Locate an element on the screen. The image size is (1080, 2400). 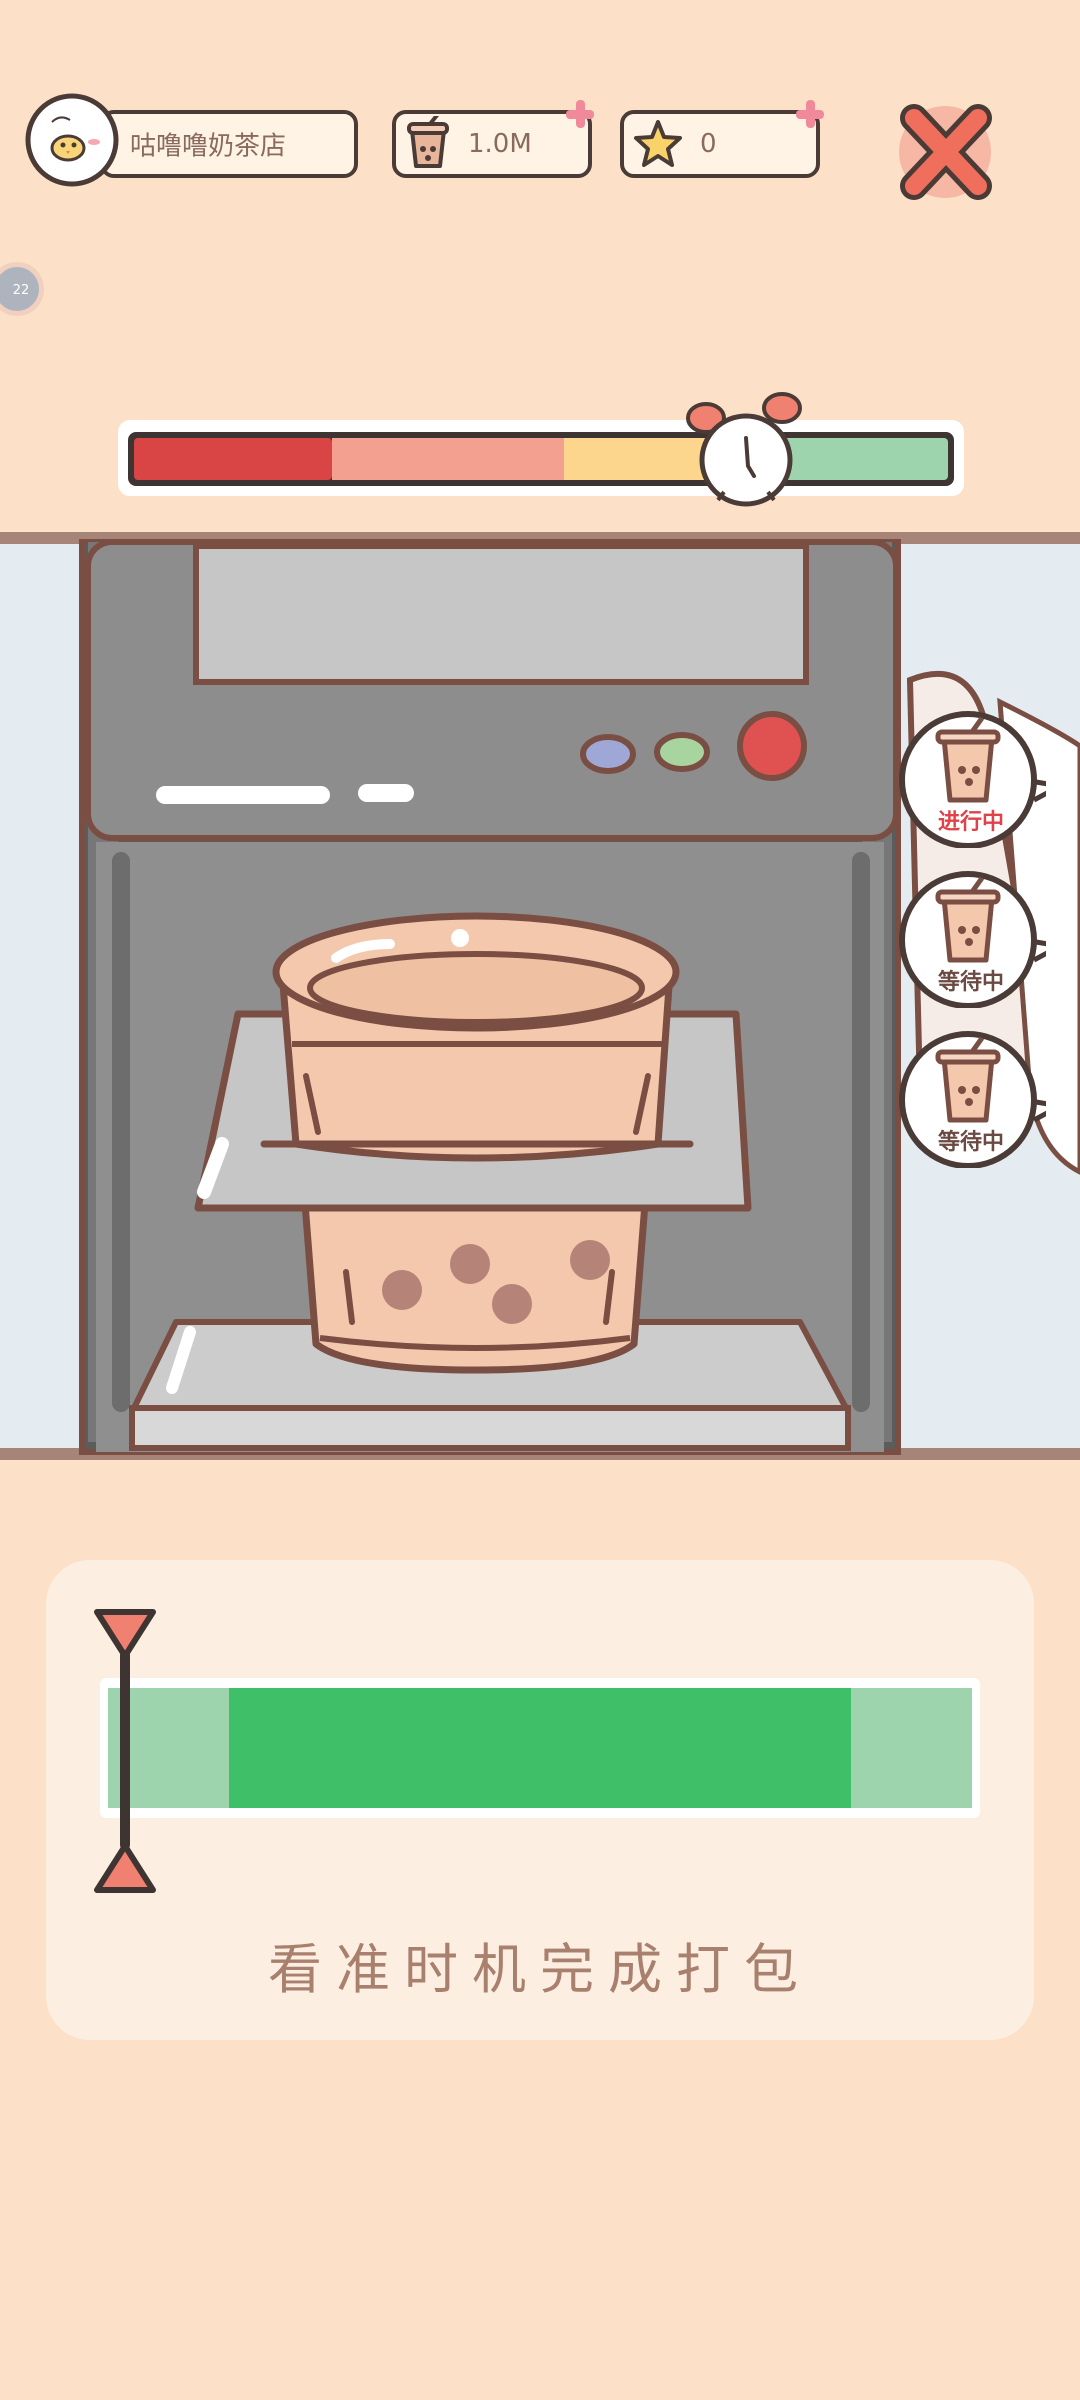
meter-green-zone is located at coordinates (540, 1748).